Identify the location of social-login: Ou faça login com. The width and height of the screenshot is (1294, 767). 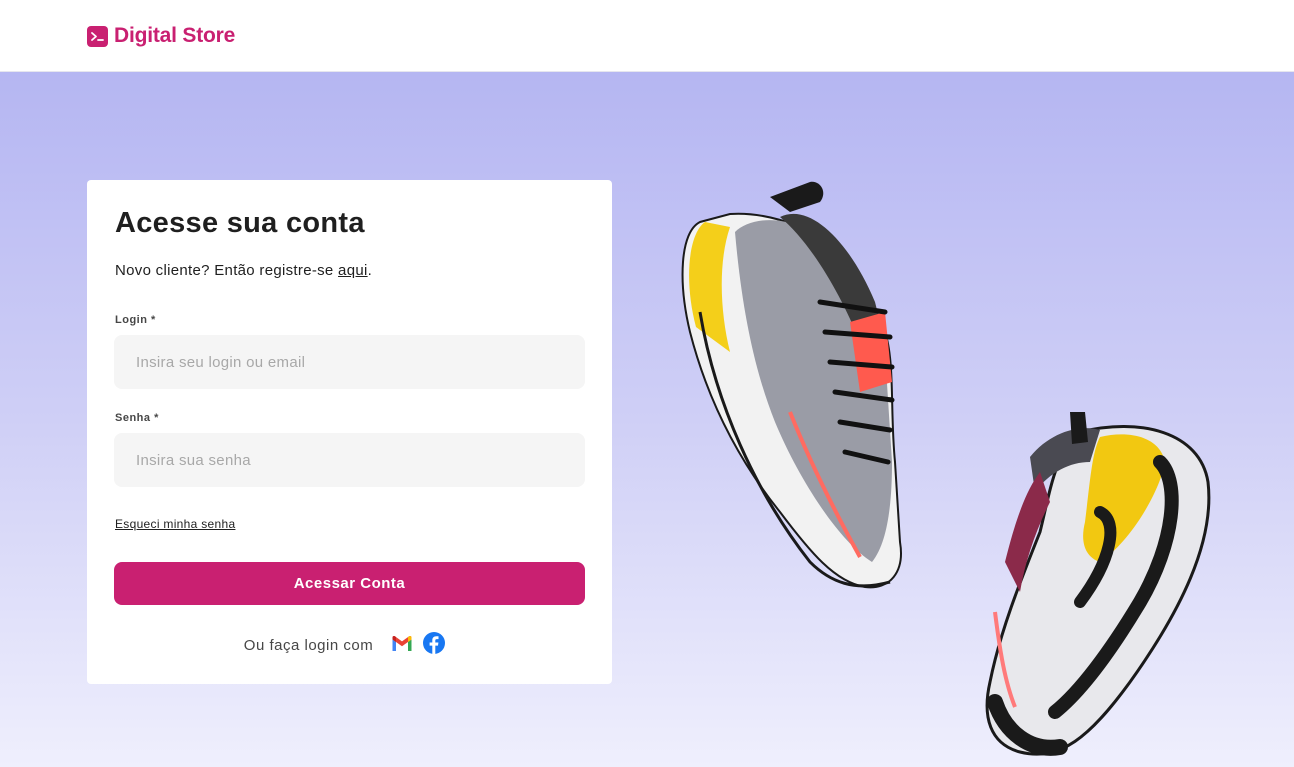
(349, 645).